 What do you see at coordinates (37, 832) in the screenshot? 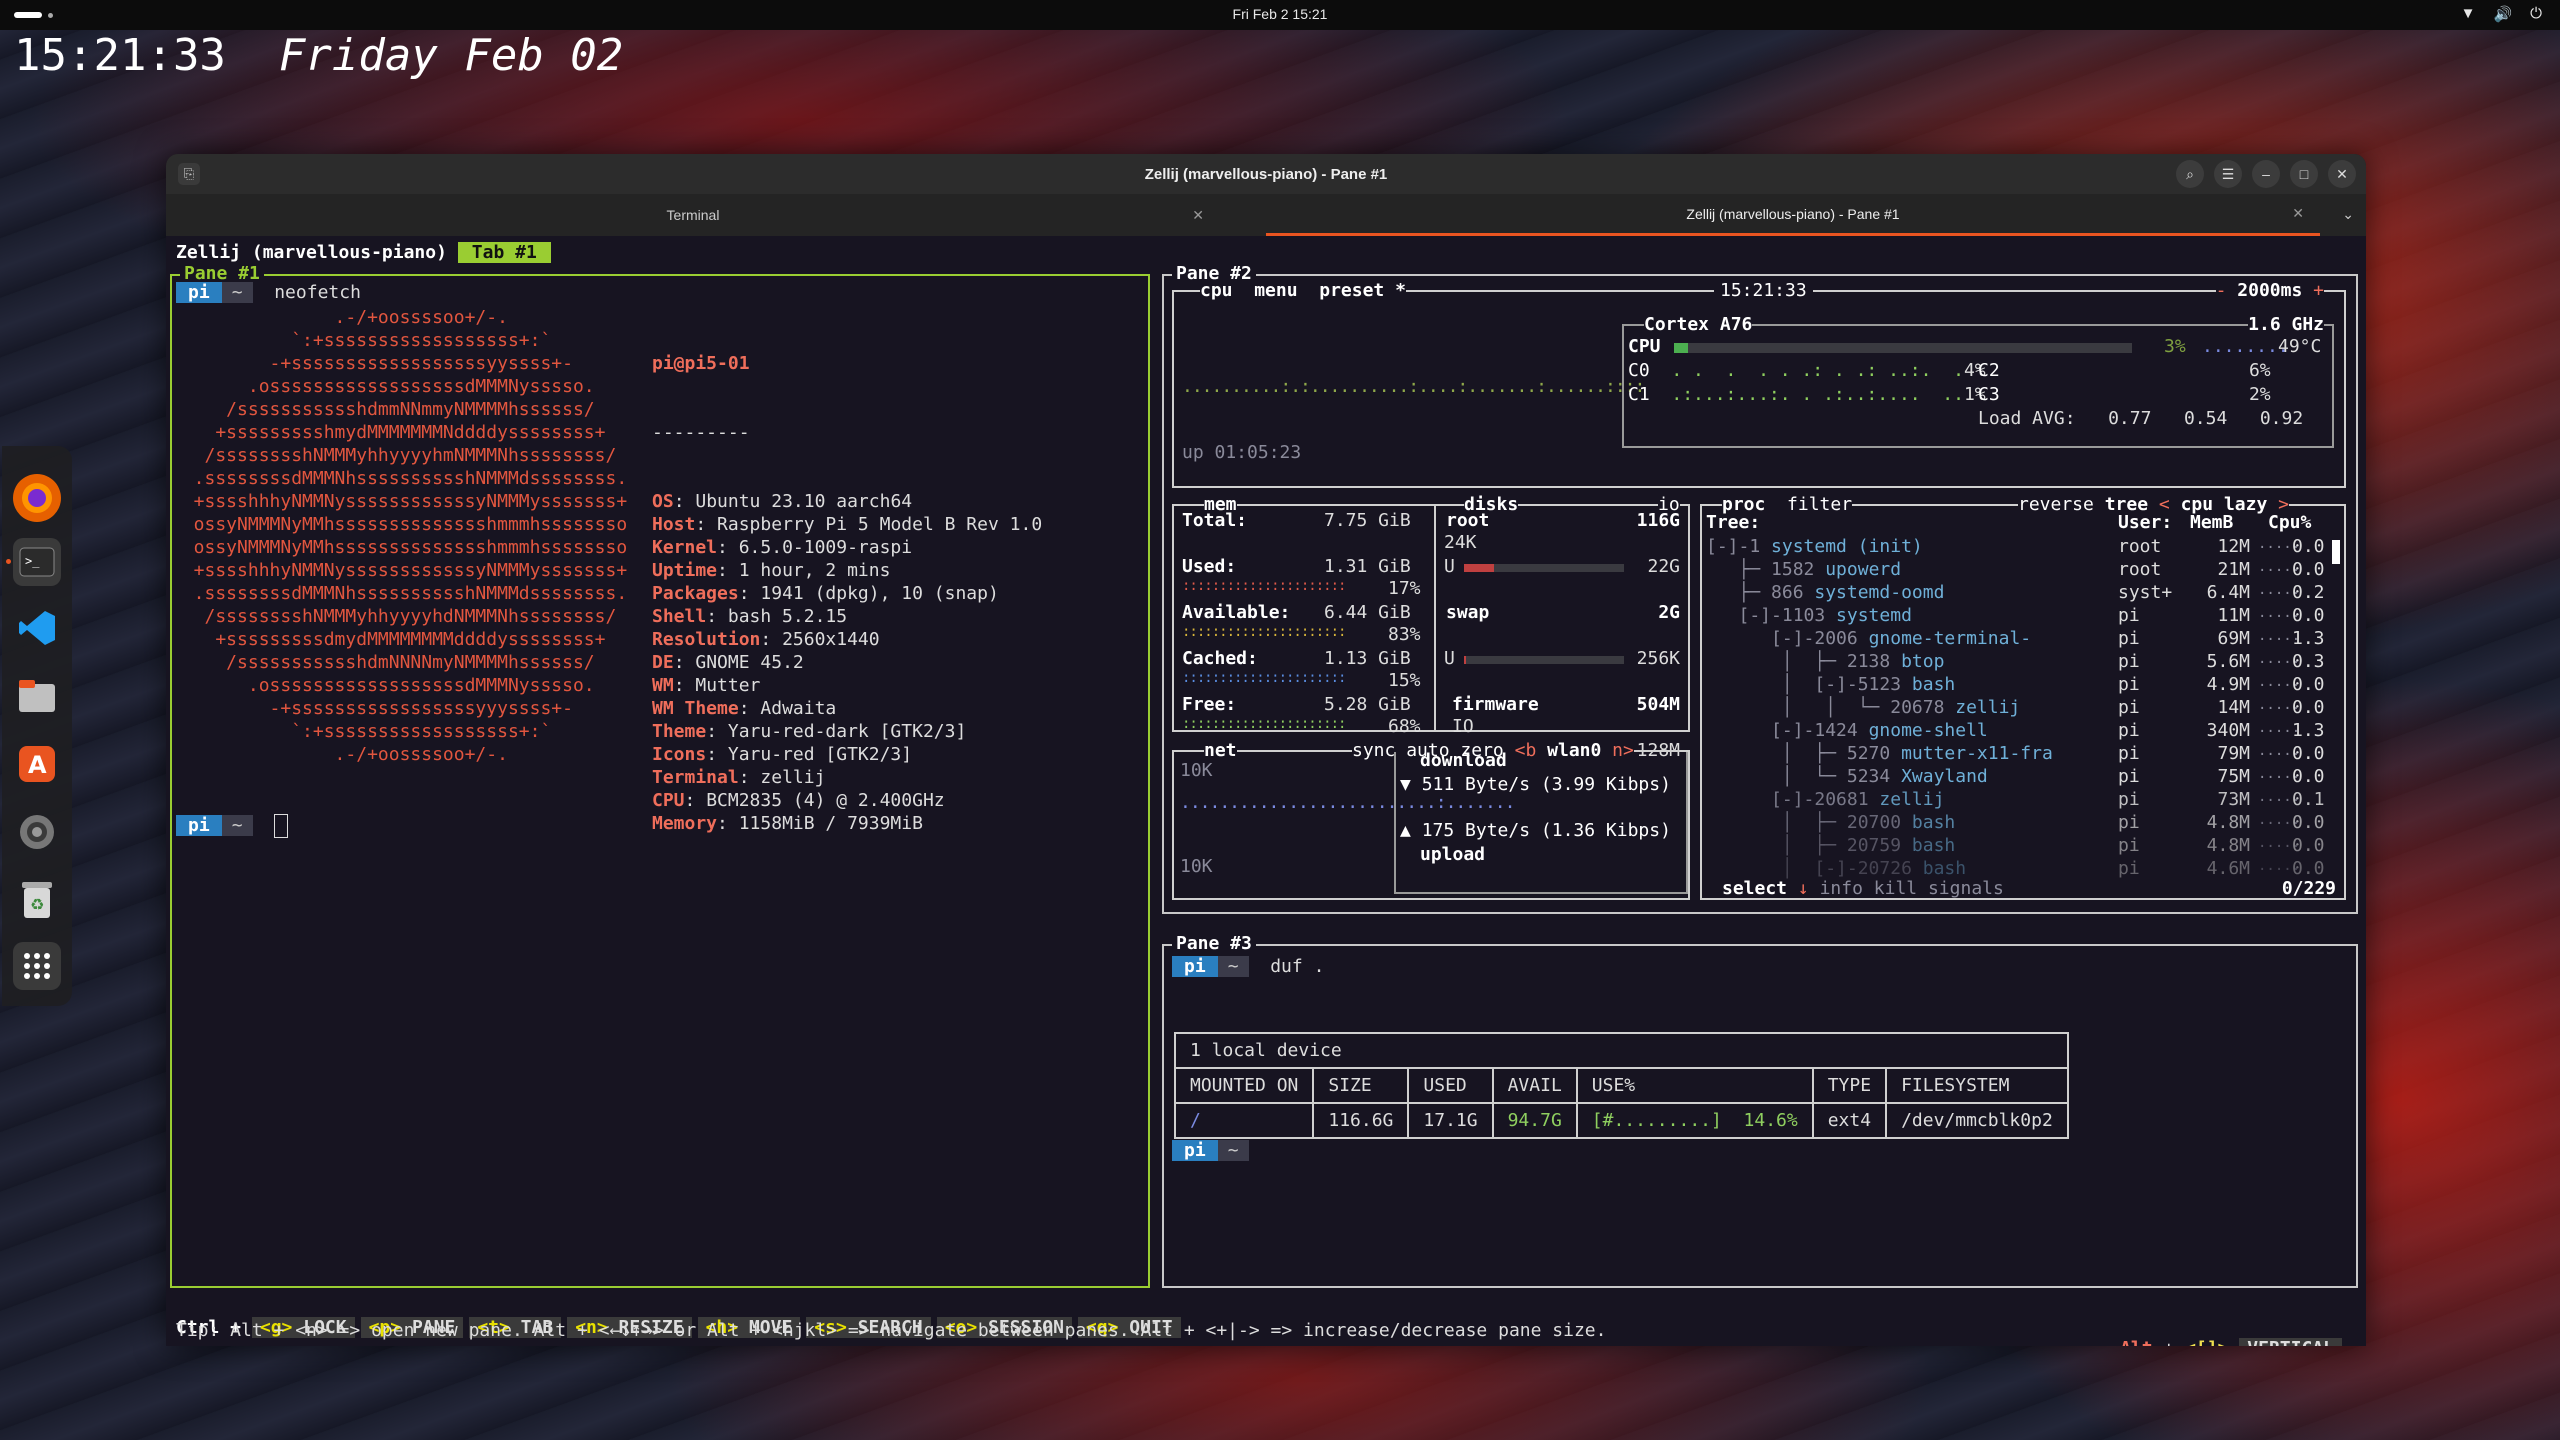
I see `settings-icon` at bounding box center [37, 832].